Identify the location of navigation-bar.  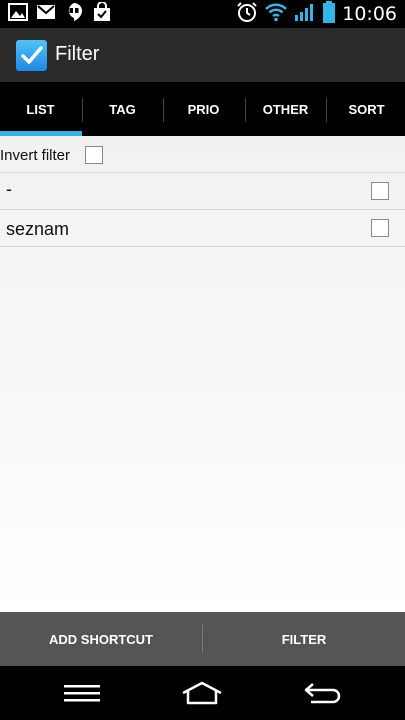
(202, 693).